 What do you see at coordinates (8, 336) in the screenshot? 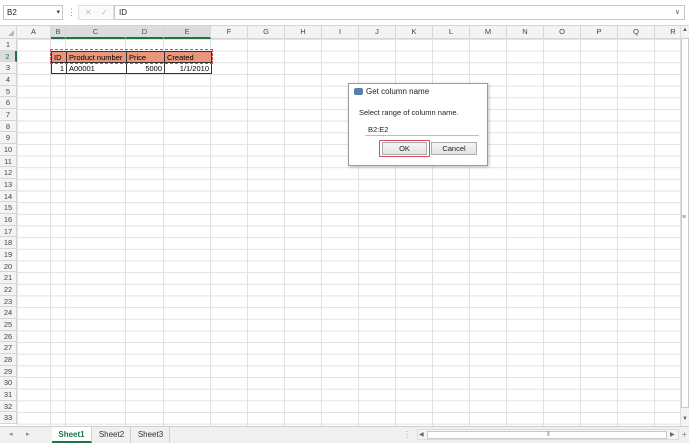
I see `row-header-26: 26` at bounding box center [8, 336].